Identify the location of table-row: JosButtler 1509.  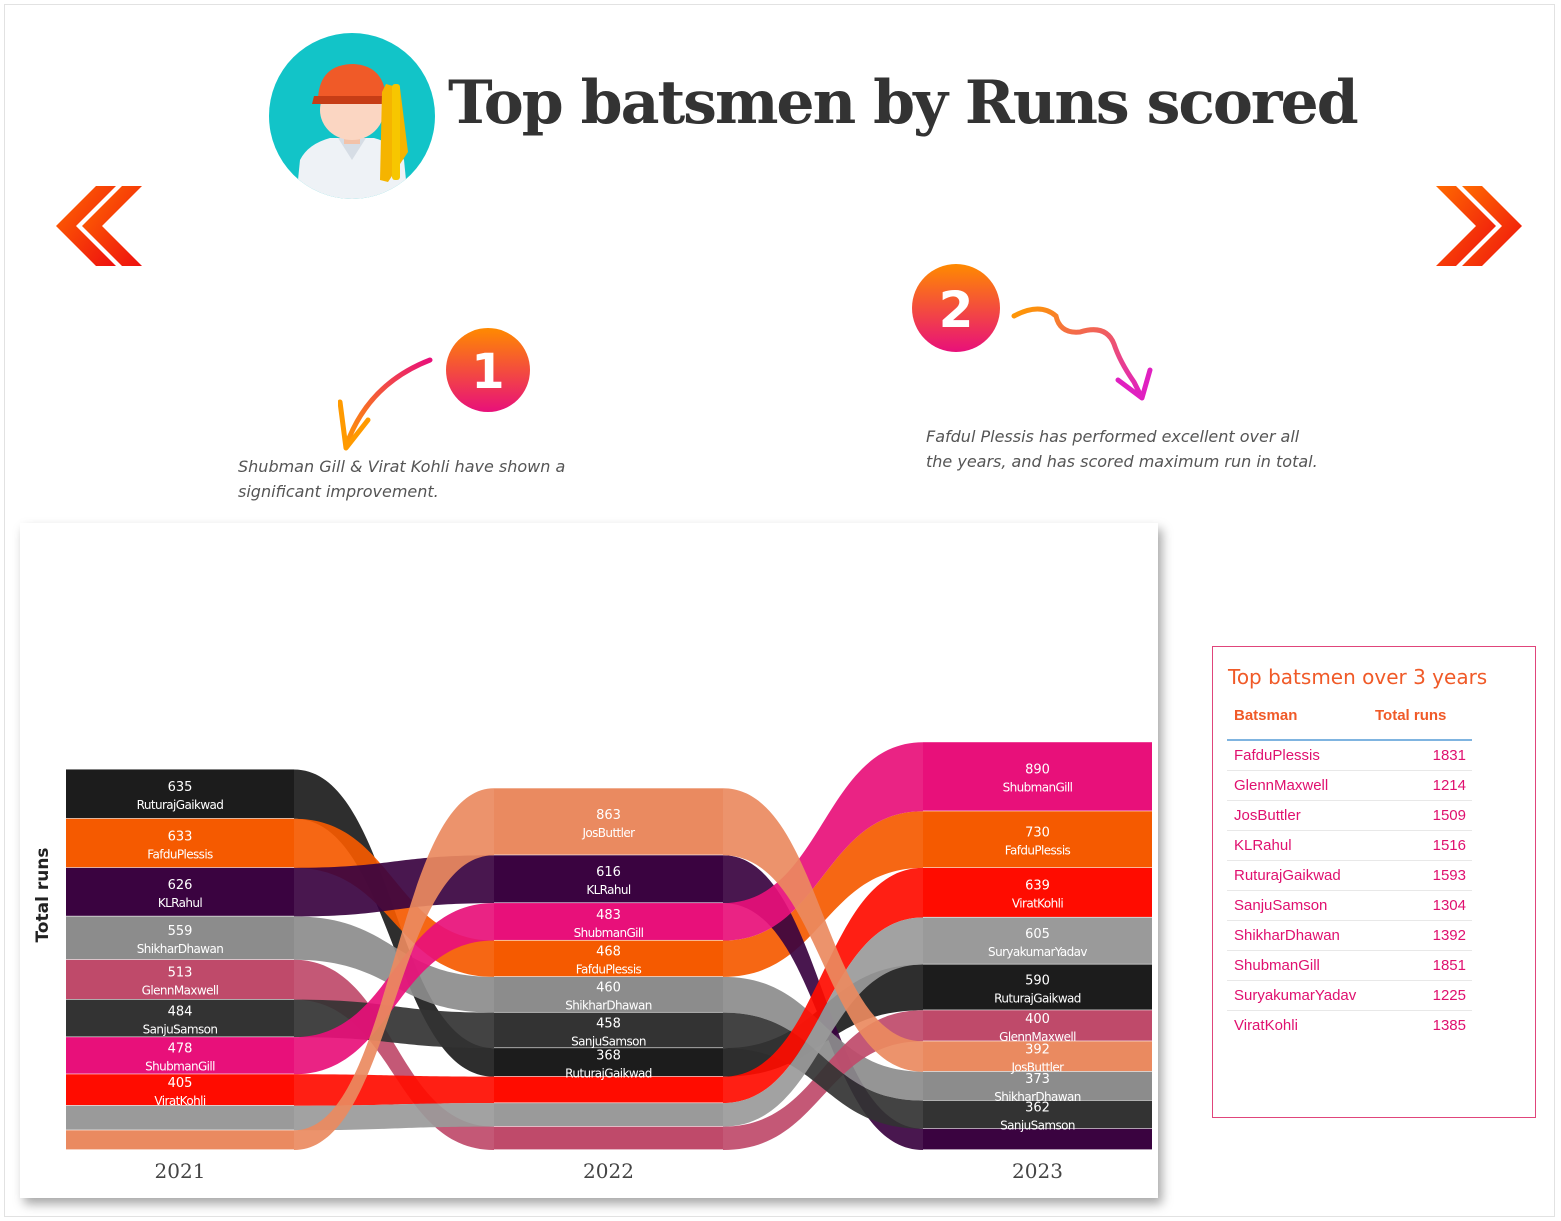
(1349, 816).